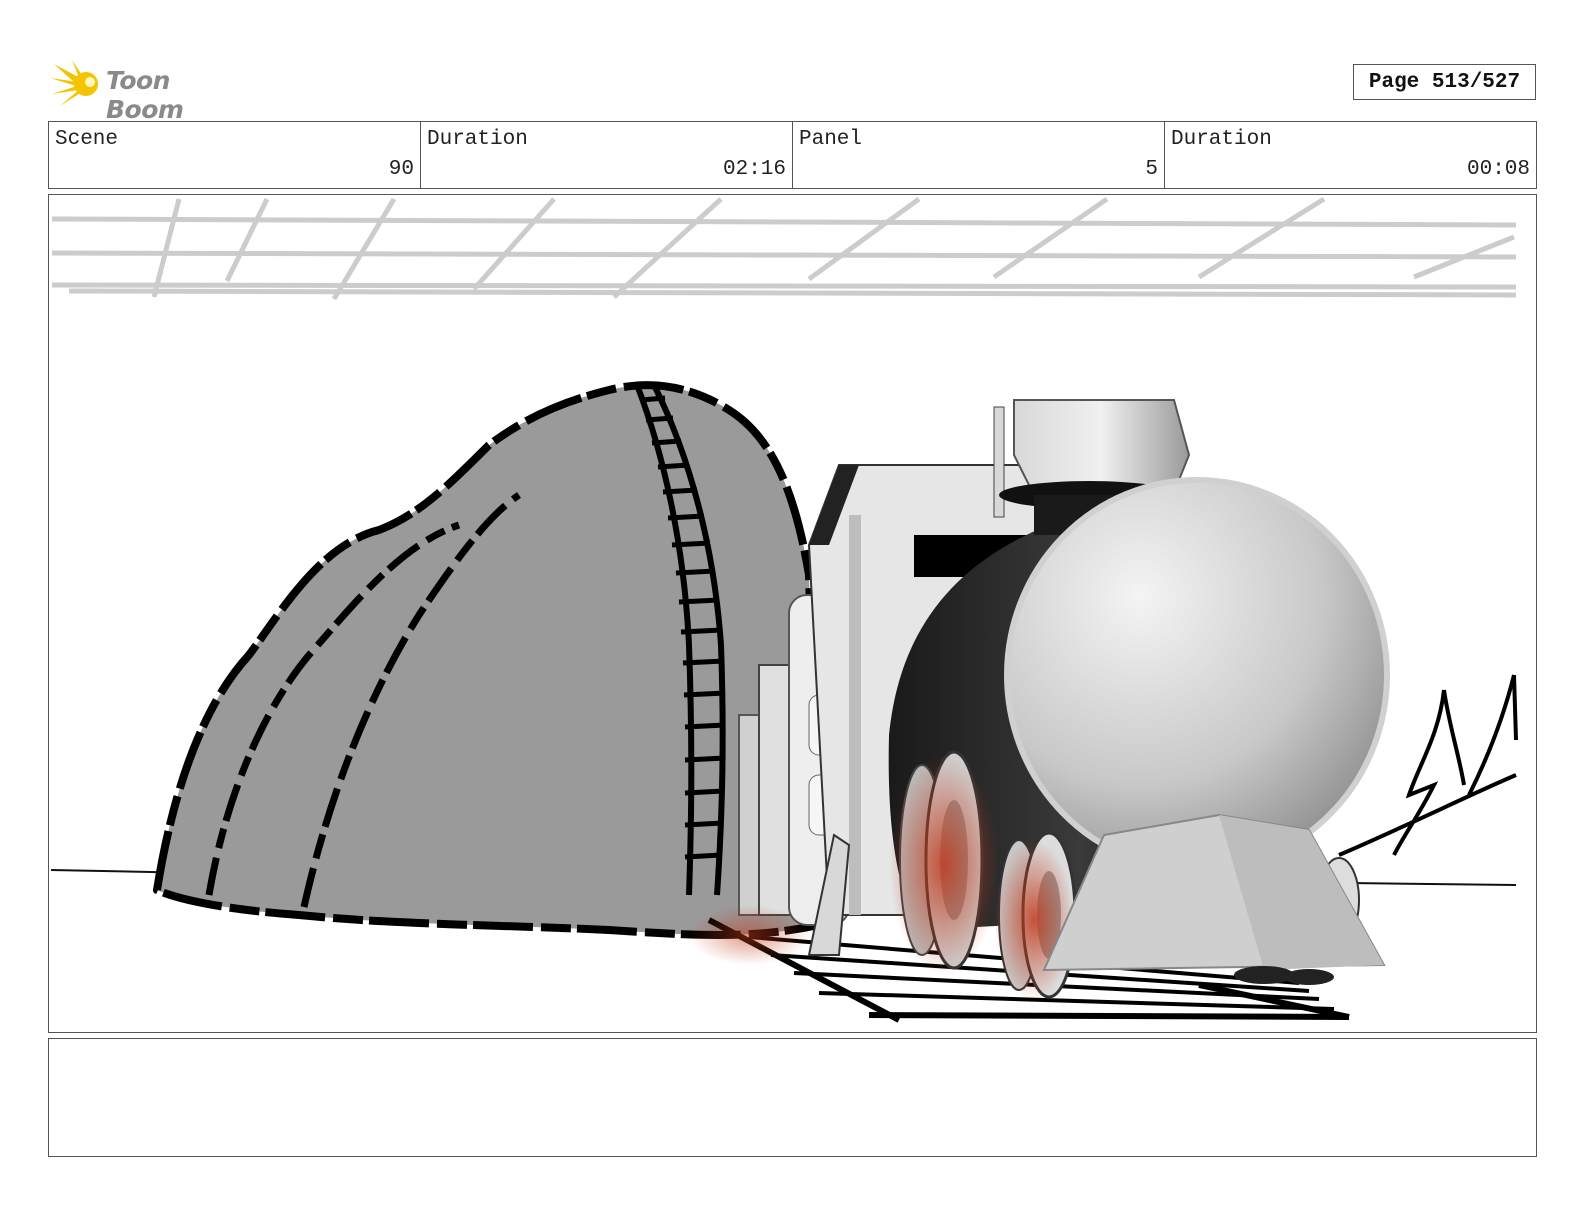  Describe the element at coordinates (1151, 169) in the screenshot. I see `panel-value: 5` at that location.